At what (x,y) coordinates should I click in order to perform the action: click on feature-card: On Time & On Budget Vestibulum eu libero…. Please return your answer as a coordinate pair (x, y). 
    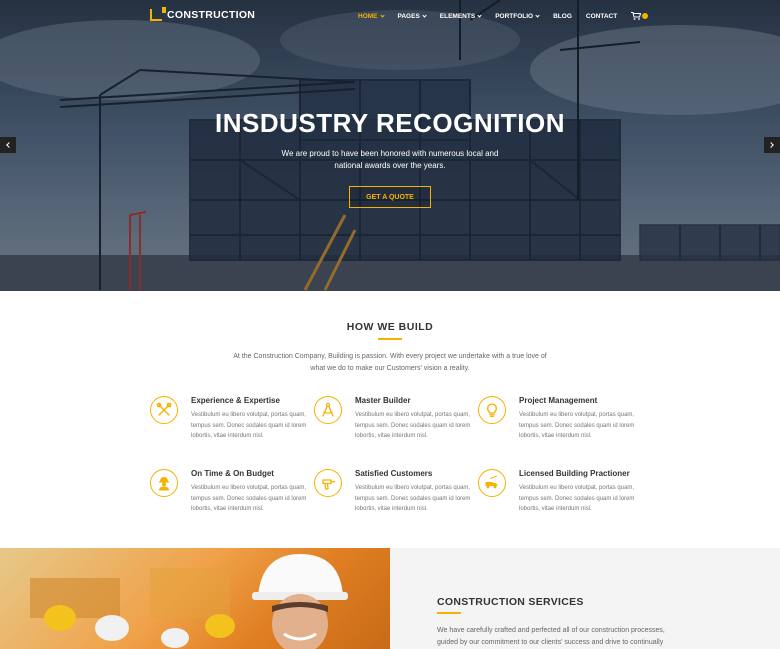
    Looking at the image, I should click on (230, 499).